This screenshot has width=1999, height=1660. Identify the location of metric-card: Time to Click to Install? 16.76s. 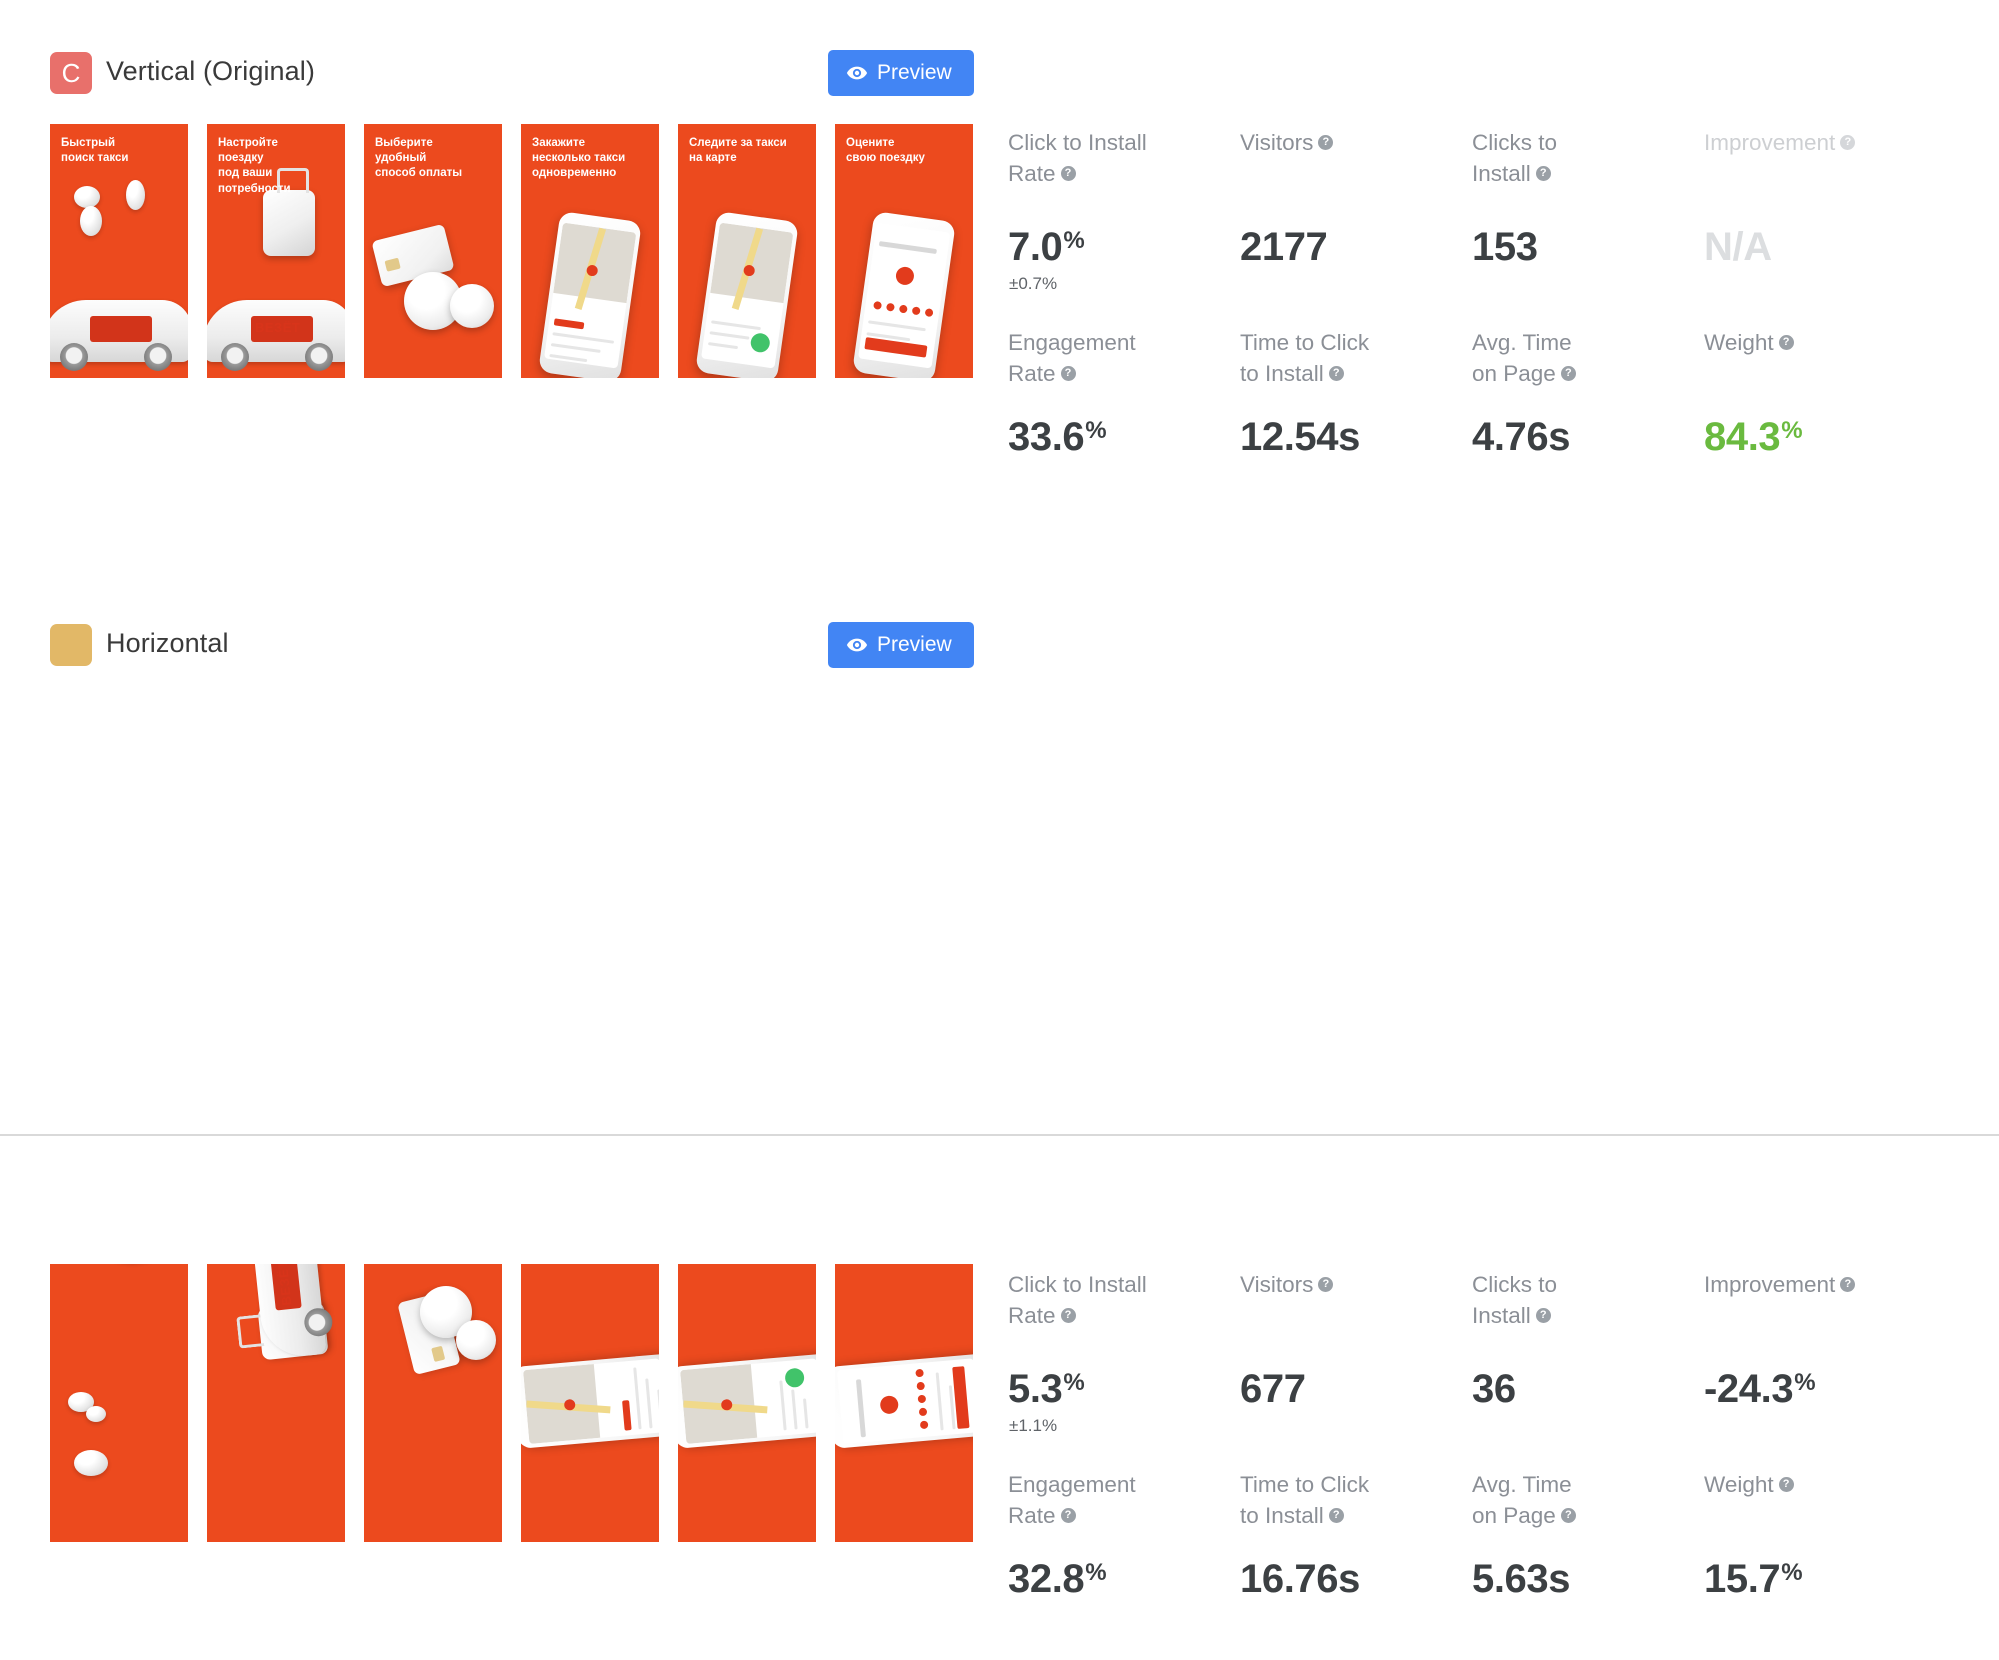
(1356, 1565).